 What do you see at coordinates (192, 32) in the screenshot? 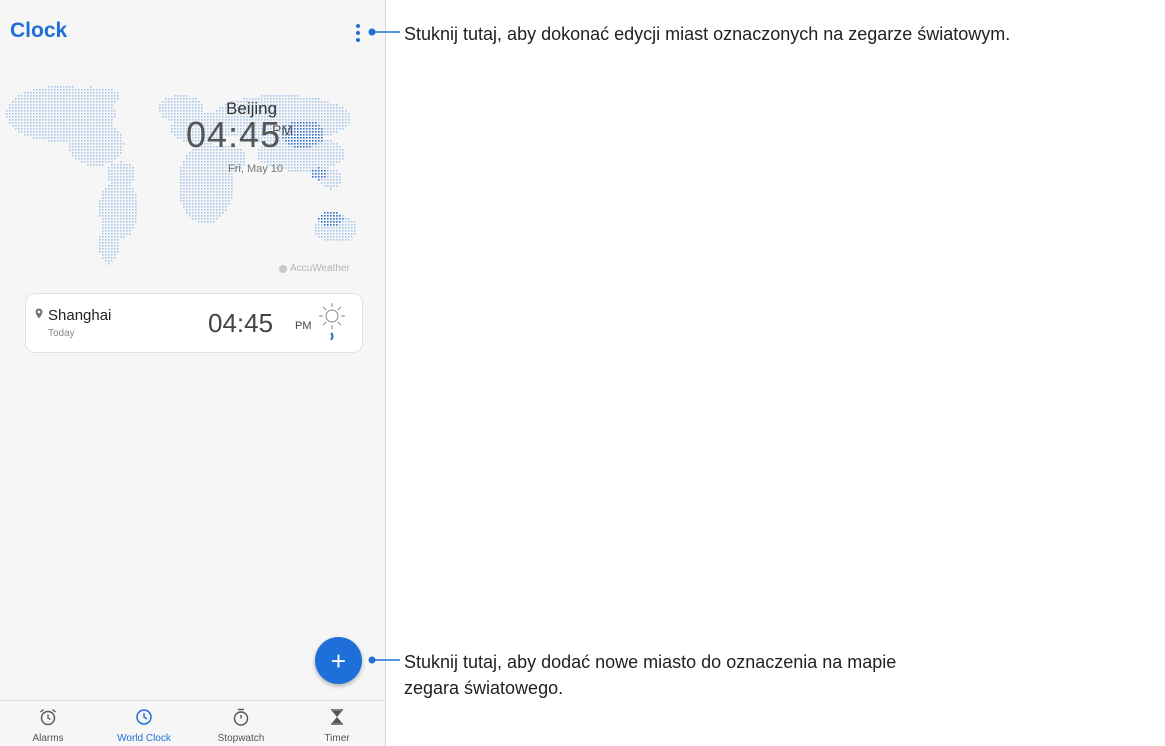
I see `app-bar: Clock` at bounding box center [192, 32].